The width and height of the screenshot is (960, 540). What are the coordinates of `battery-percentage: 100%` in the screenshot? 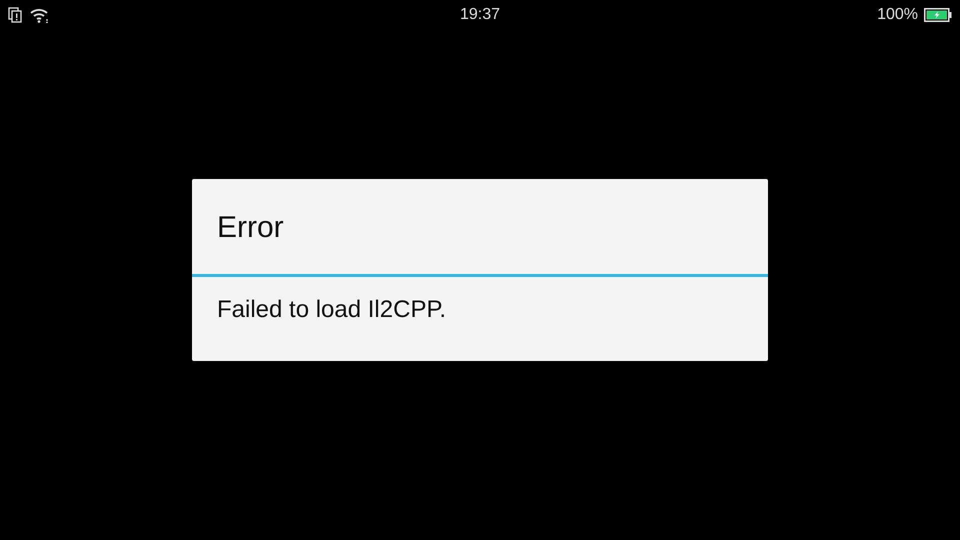 It's located at (897, 15).